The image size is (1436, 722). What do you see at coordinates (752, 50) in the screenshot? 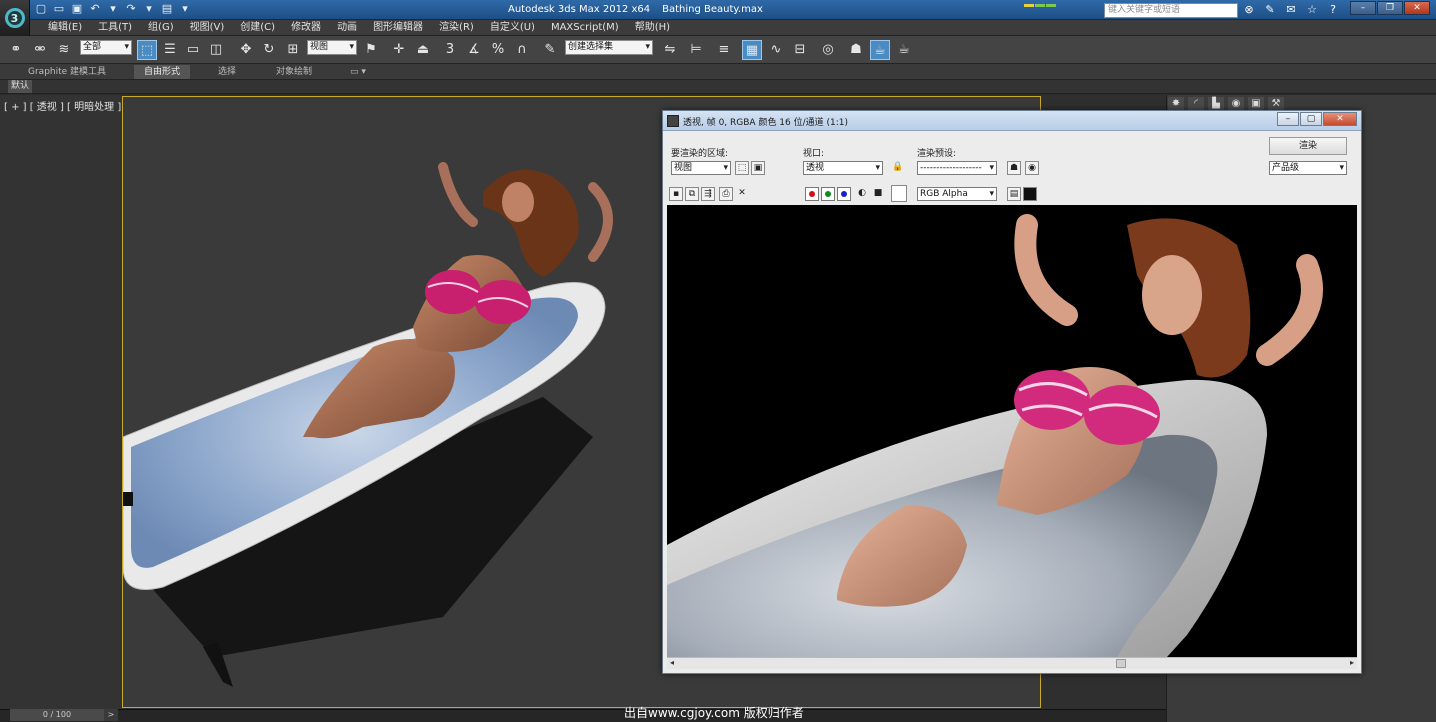
I see `graphite-toggle-icon: ▦` at bounding box center [752, 50].